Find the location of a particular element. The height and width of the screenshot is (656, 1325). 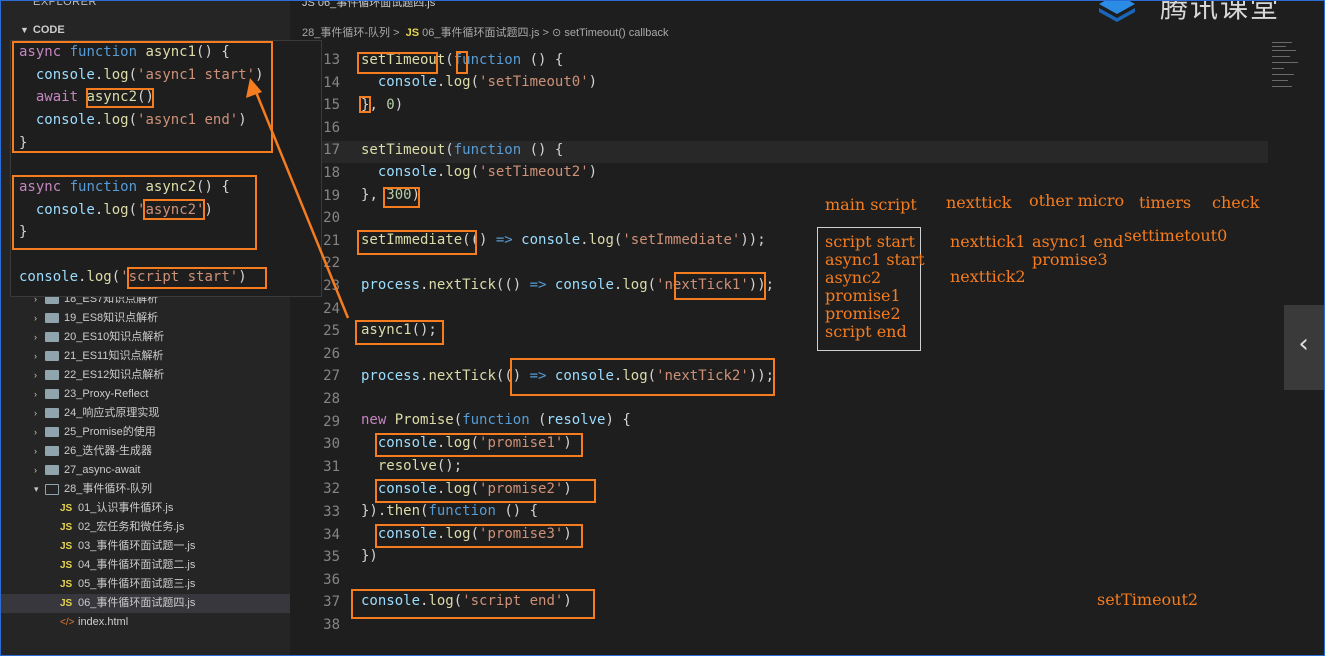

tree-item-label: 01_认识事件循环.js is located at coordinates (126, 508).